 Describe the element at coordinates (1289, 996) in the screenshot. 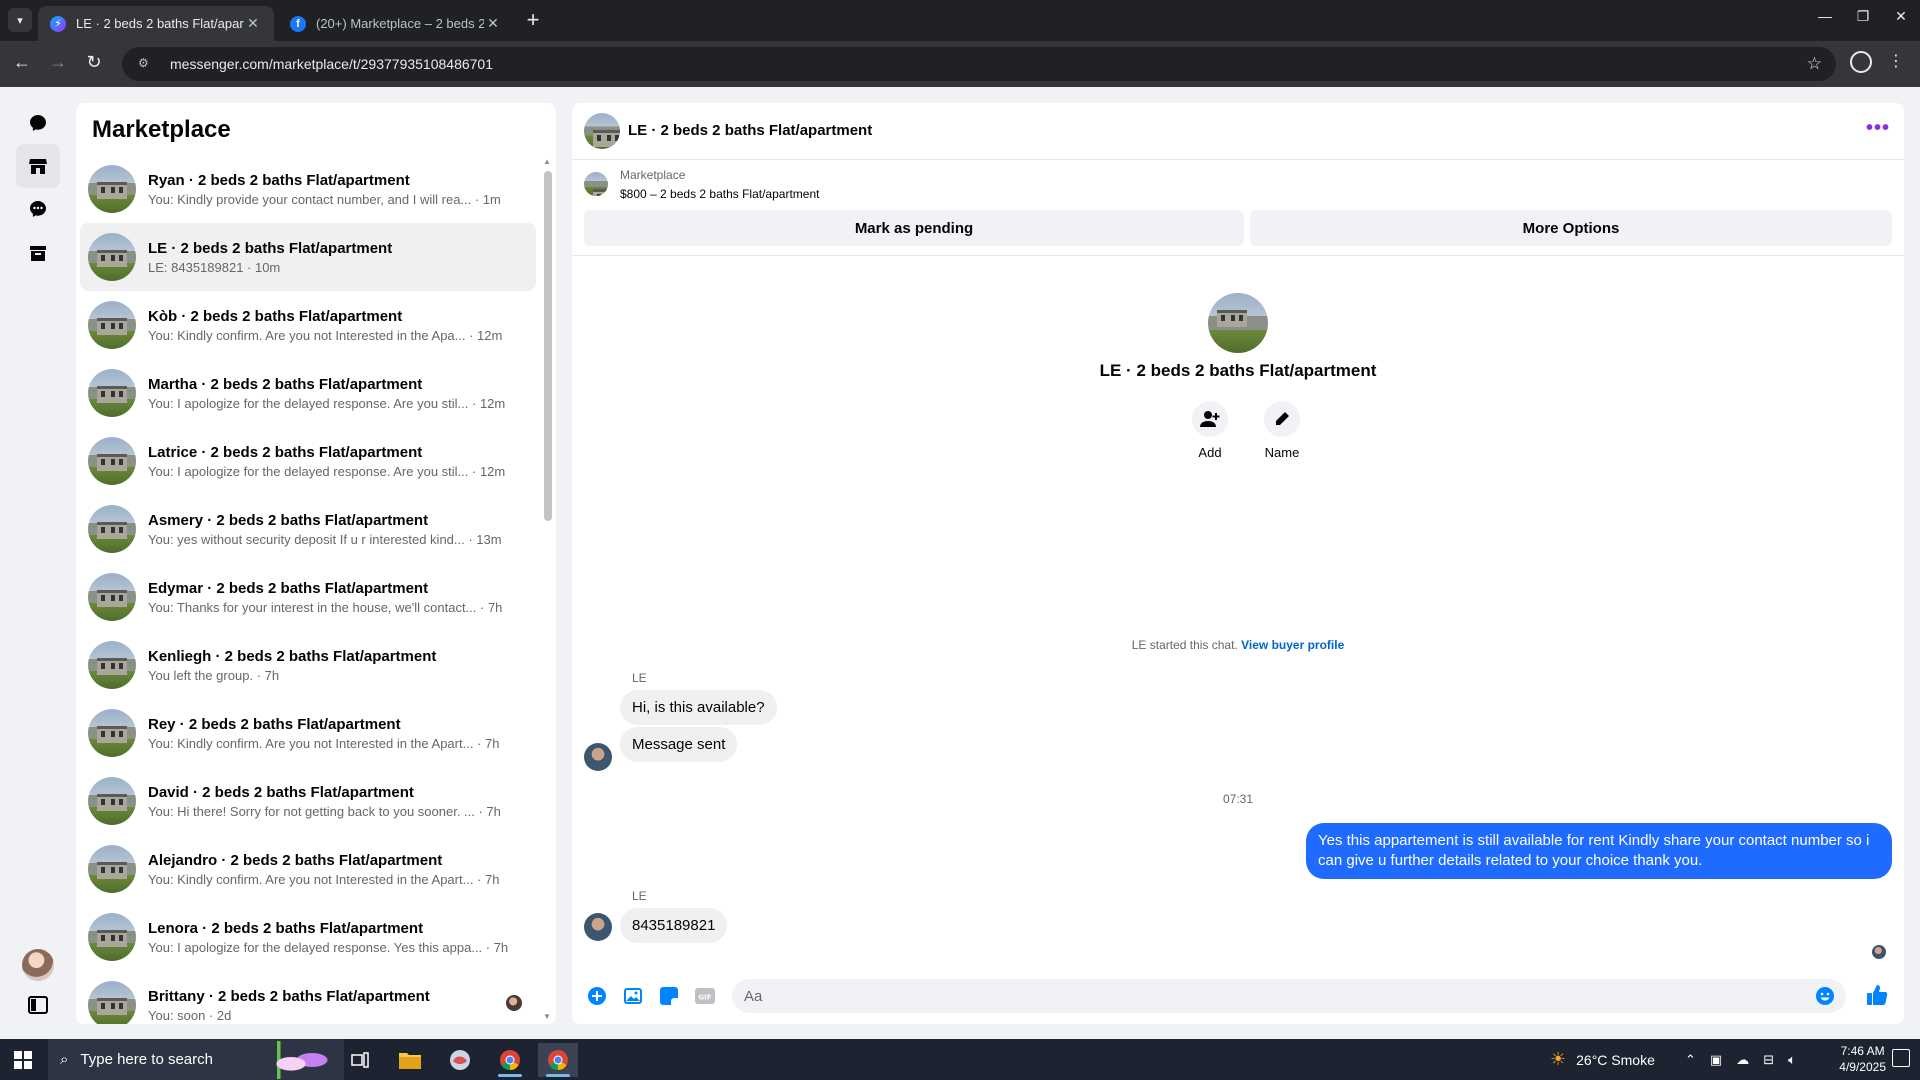

I see `message-input: Aa` at that location.